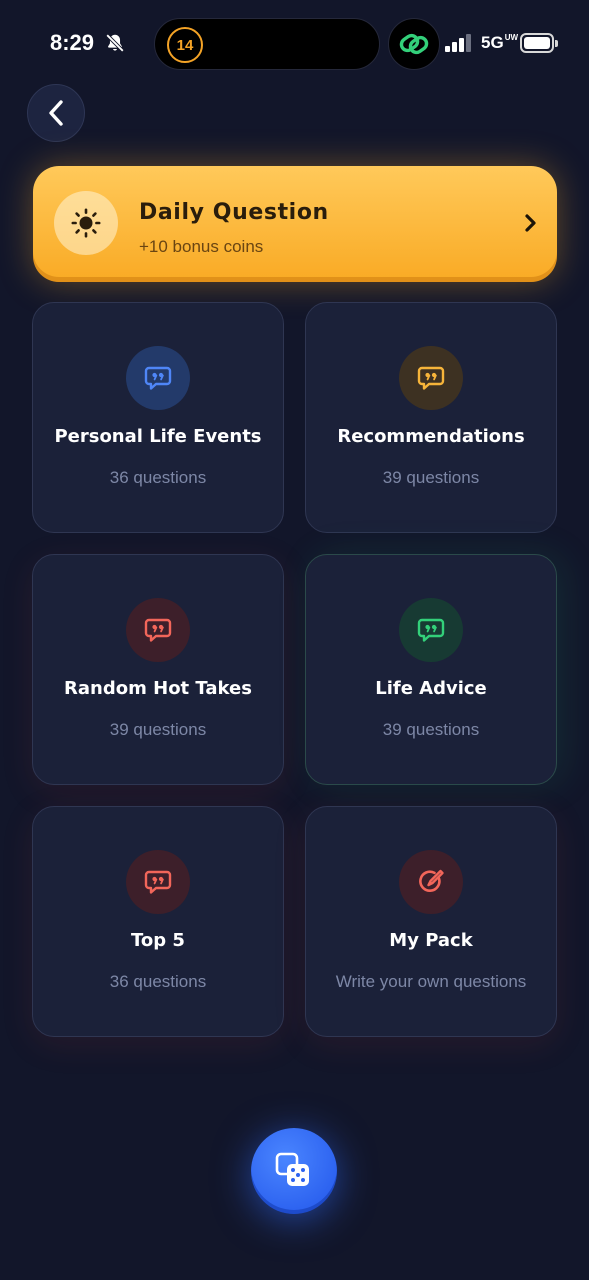  I want to click on network-label: 5G, so click(492, 42).